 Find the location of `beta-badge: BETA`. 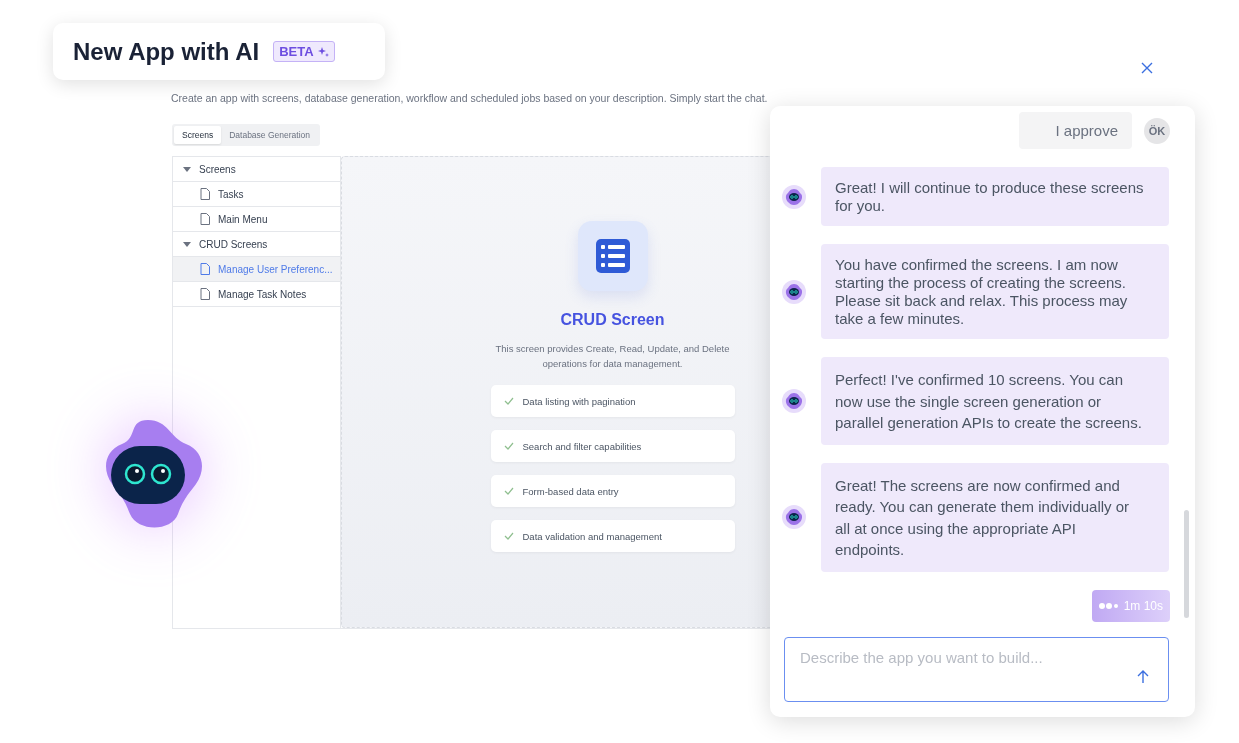

beta-badge: BETA is located at coordinates (304, 51).